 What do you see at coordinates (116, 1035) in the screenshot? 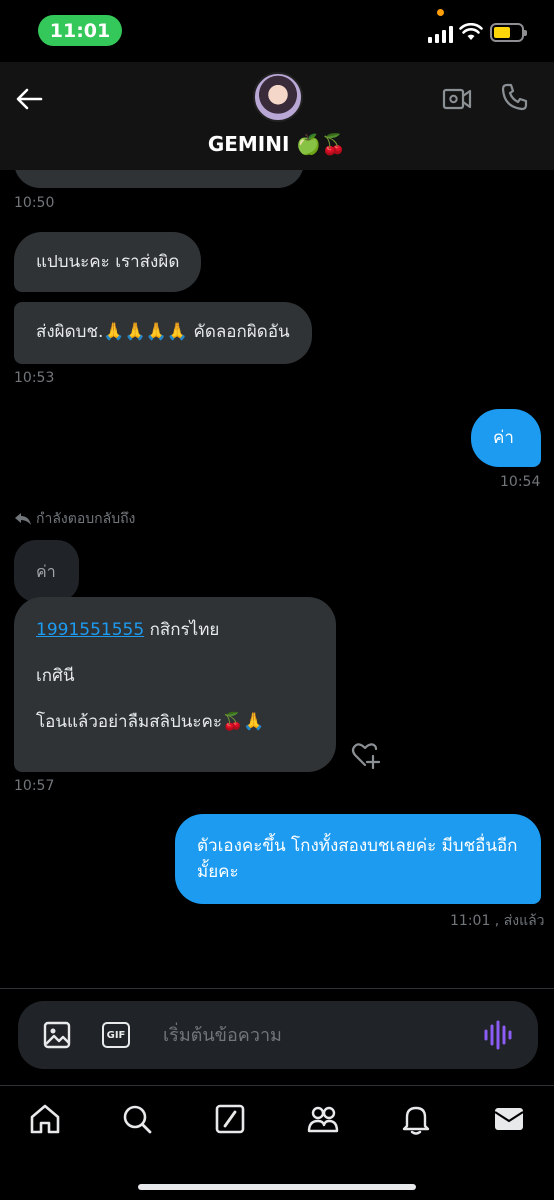
I see `gif-button: GIF` at bounding box center [116, 1035].